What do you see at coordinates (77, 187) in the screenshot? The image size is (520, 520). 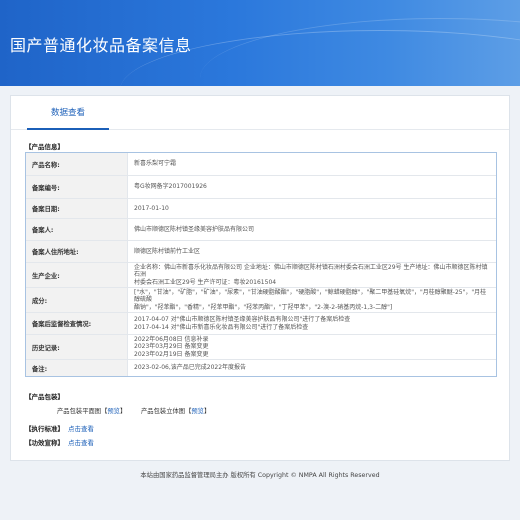 I see `row-label: 备案编号:` at bounding box center [77, 187].